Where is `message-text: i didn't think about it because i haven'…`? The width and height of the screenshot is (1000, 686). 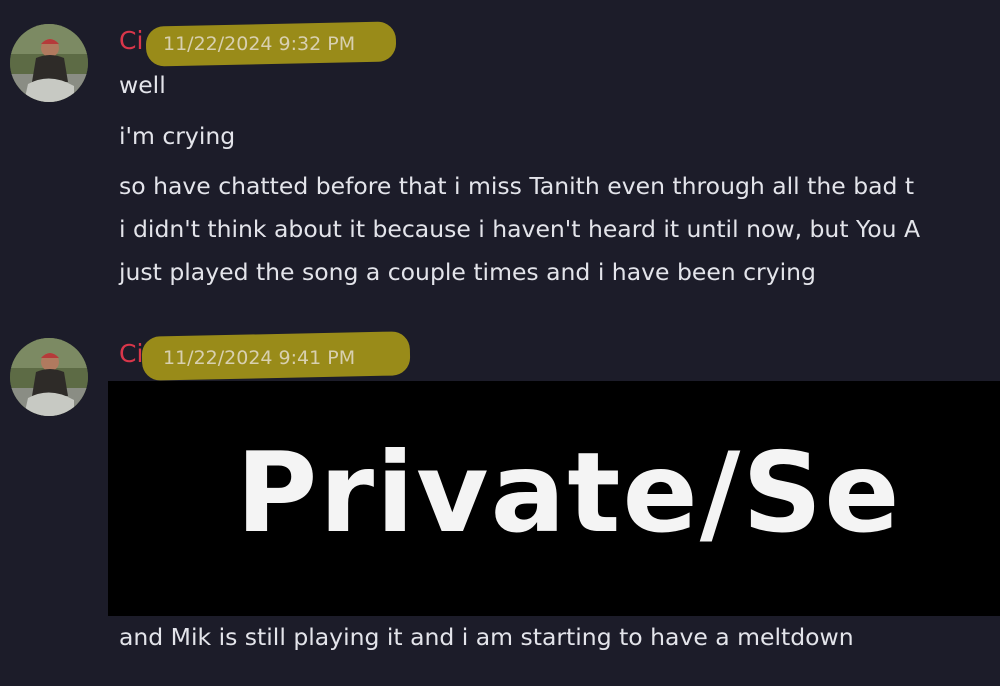
message-text: i didn't think about it because i haven'… is located at coordinates (520, 229).